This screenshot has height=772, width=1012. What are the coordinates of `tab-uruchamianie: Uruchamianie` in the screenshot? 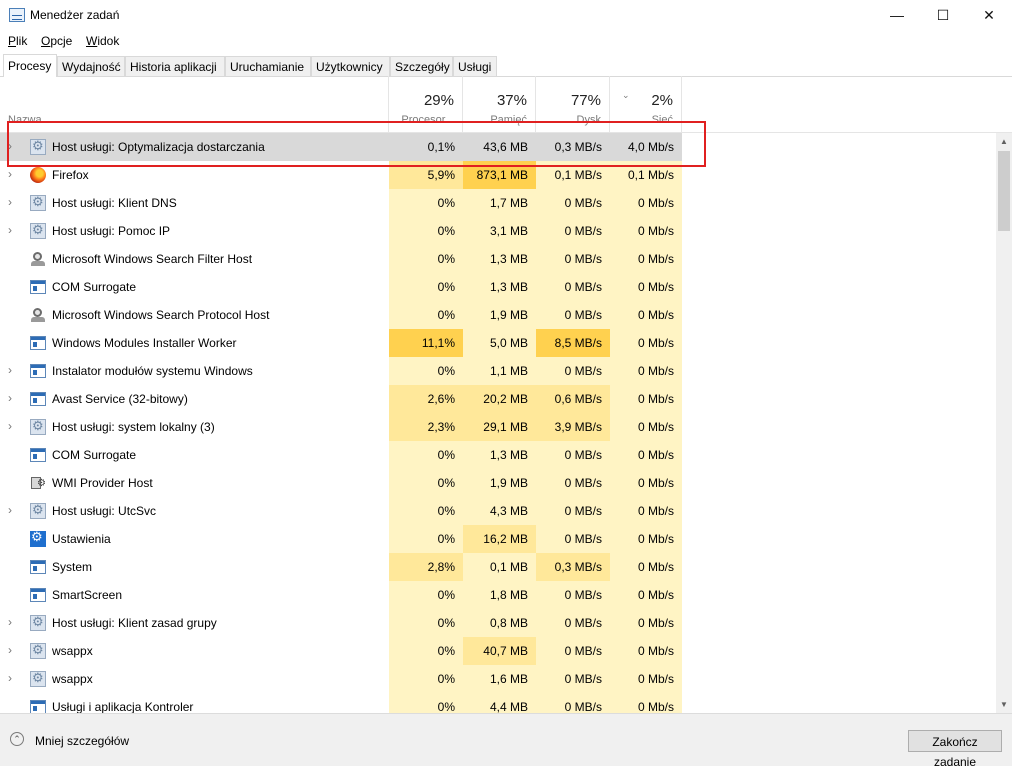 It's located at (268, 66).